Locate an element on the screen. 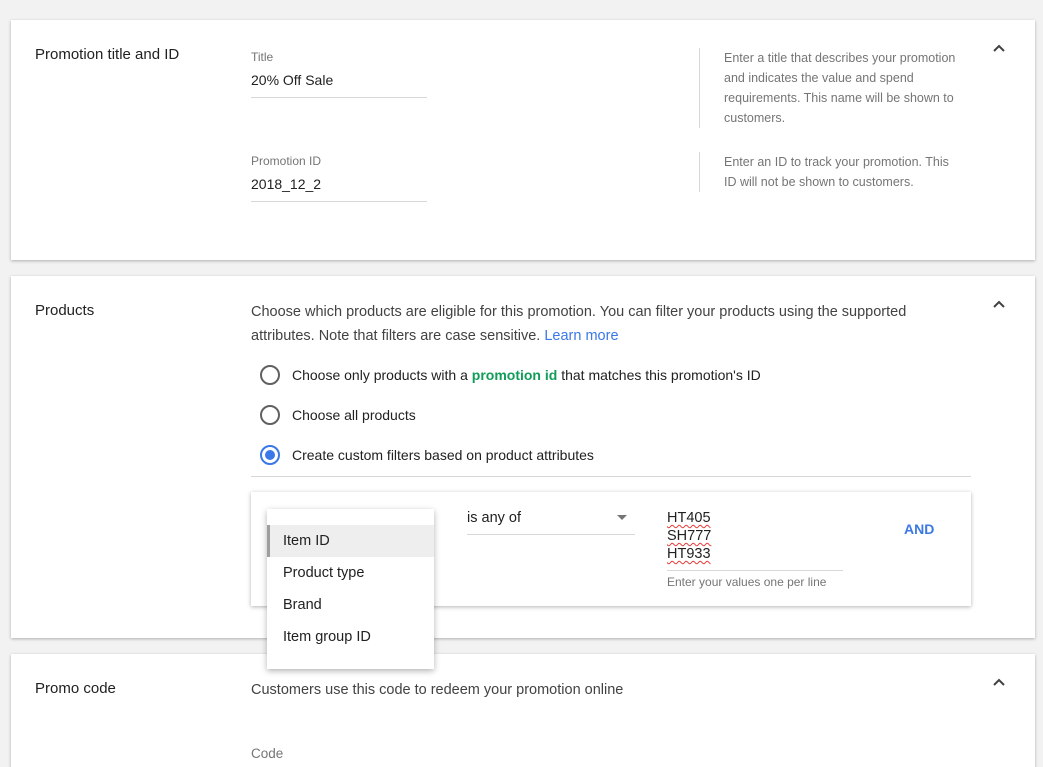  promotion-id-input: 2018_12_2 is located at coordinates (339, 184).